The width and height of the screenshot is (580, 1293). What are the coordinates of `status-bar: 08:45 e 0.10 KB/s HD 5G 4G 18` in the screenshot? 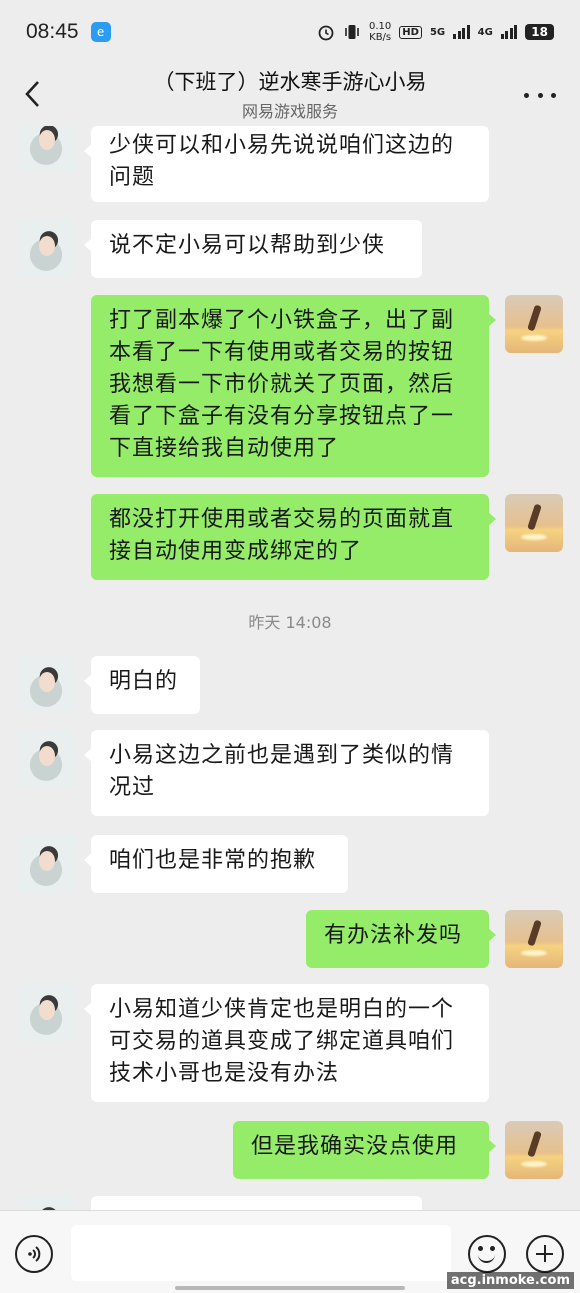 It's located at (290, 32).